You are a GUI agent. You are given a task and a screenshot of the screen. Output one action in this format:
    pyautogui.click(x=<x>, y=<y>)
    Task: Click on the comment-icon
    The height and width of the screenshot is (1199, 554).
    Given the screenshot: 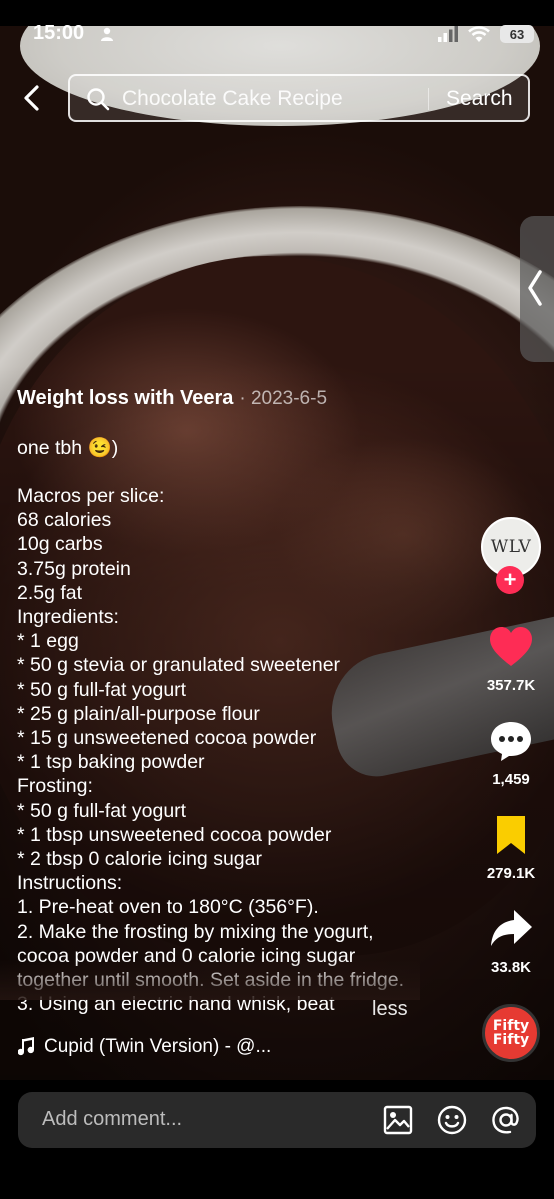 What is the action you would take?
    pyautogui.click(x=511, y=741)
    